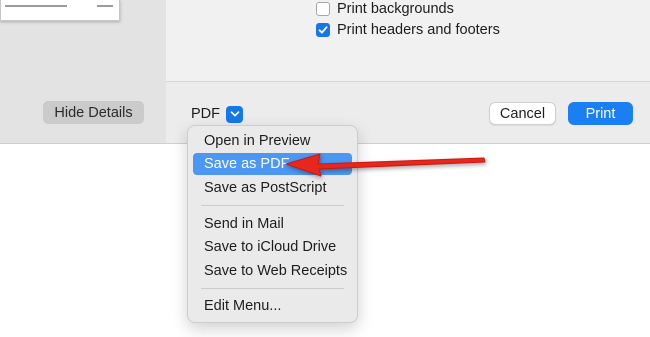 This screenshot has width=650, height=337. What do you see at coordinates (60, 10) in the screenshot?
I see `page-preview-thumbnail` at bounding box center [60, 10].